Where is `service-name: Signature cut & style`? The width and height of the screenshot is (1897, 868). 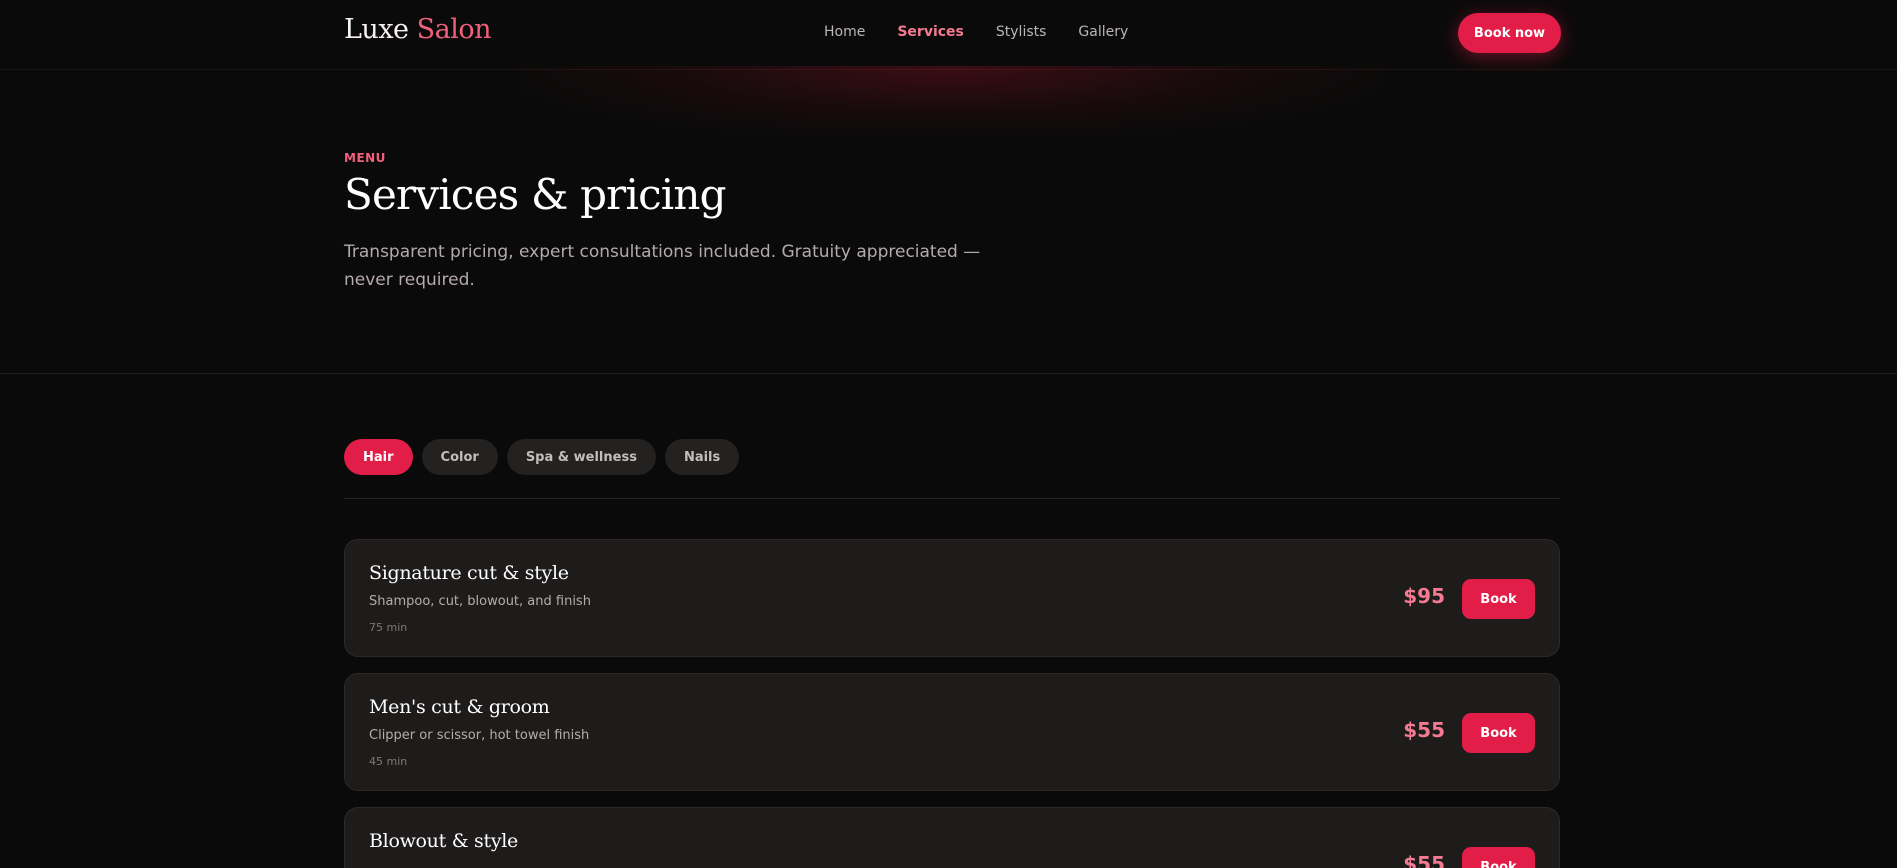
service-name: Signature cut & style is located at coordinates (469, 573).